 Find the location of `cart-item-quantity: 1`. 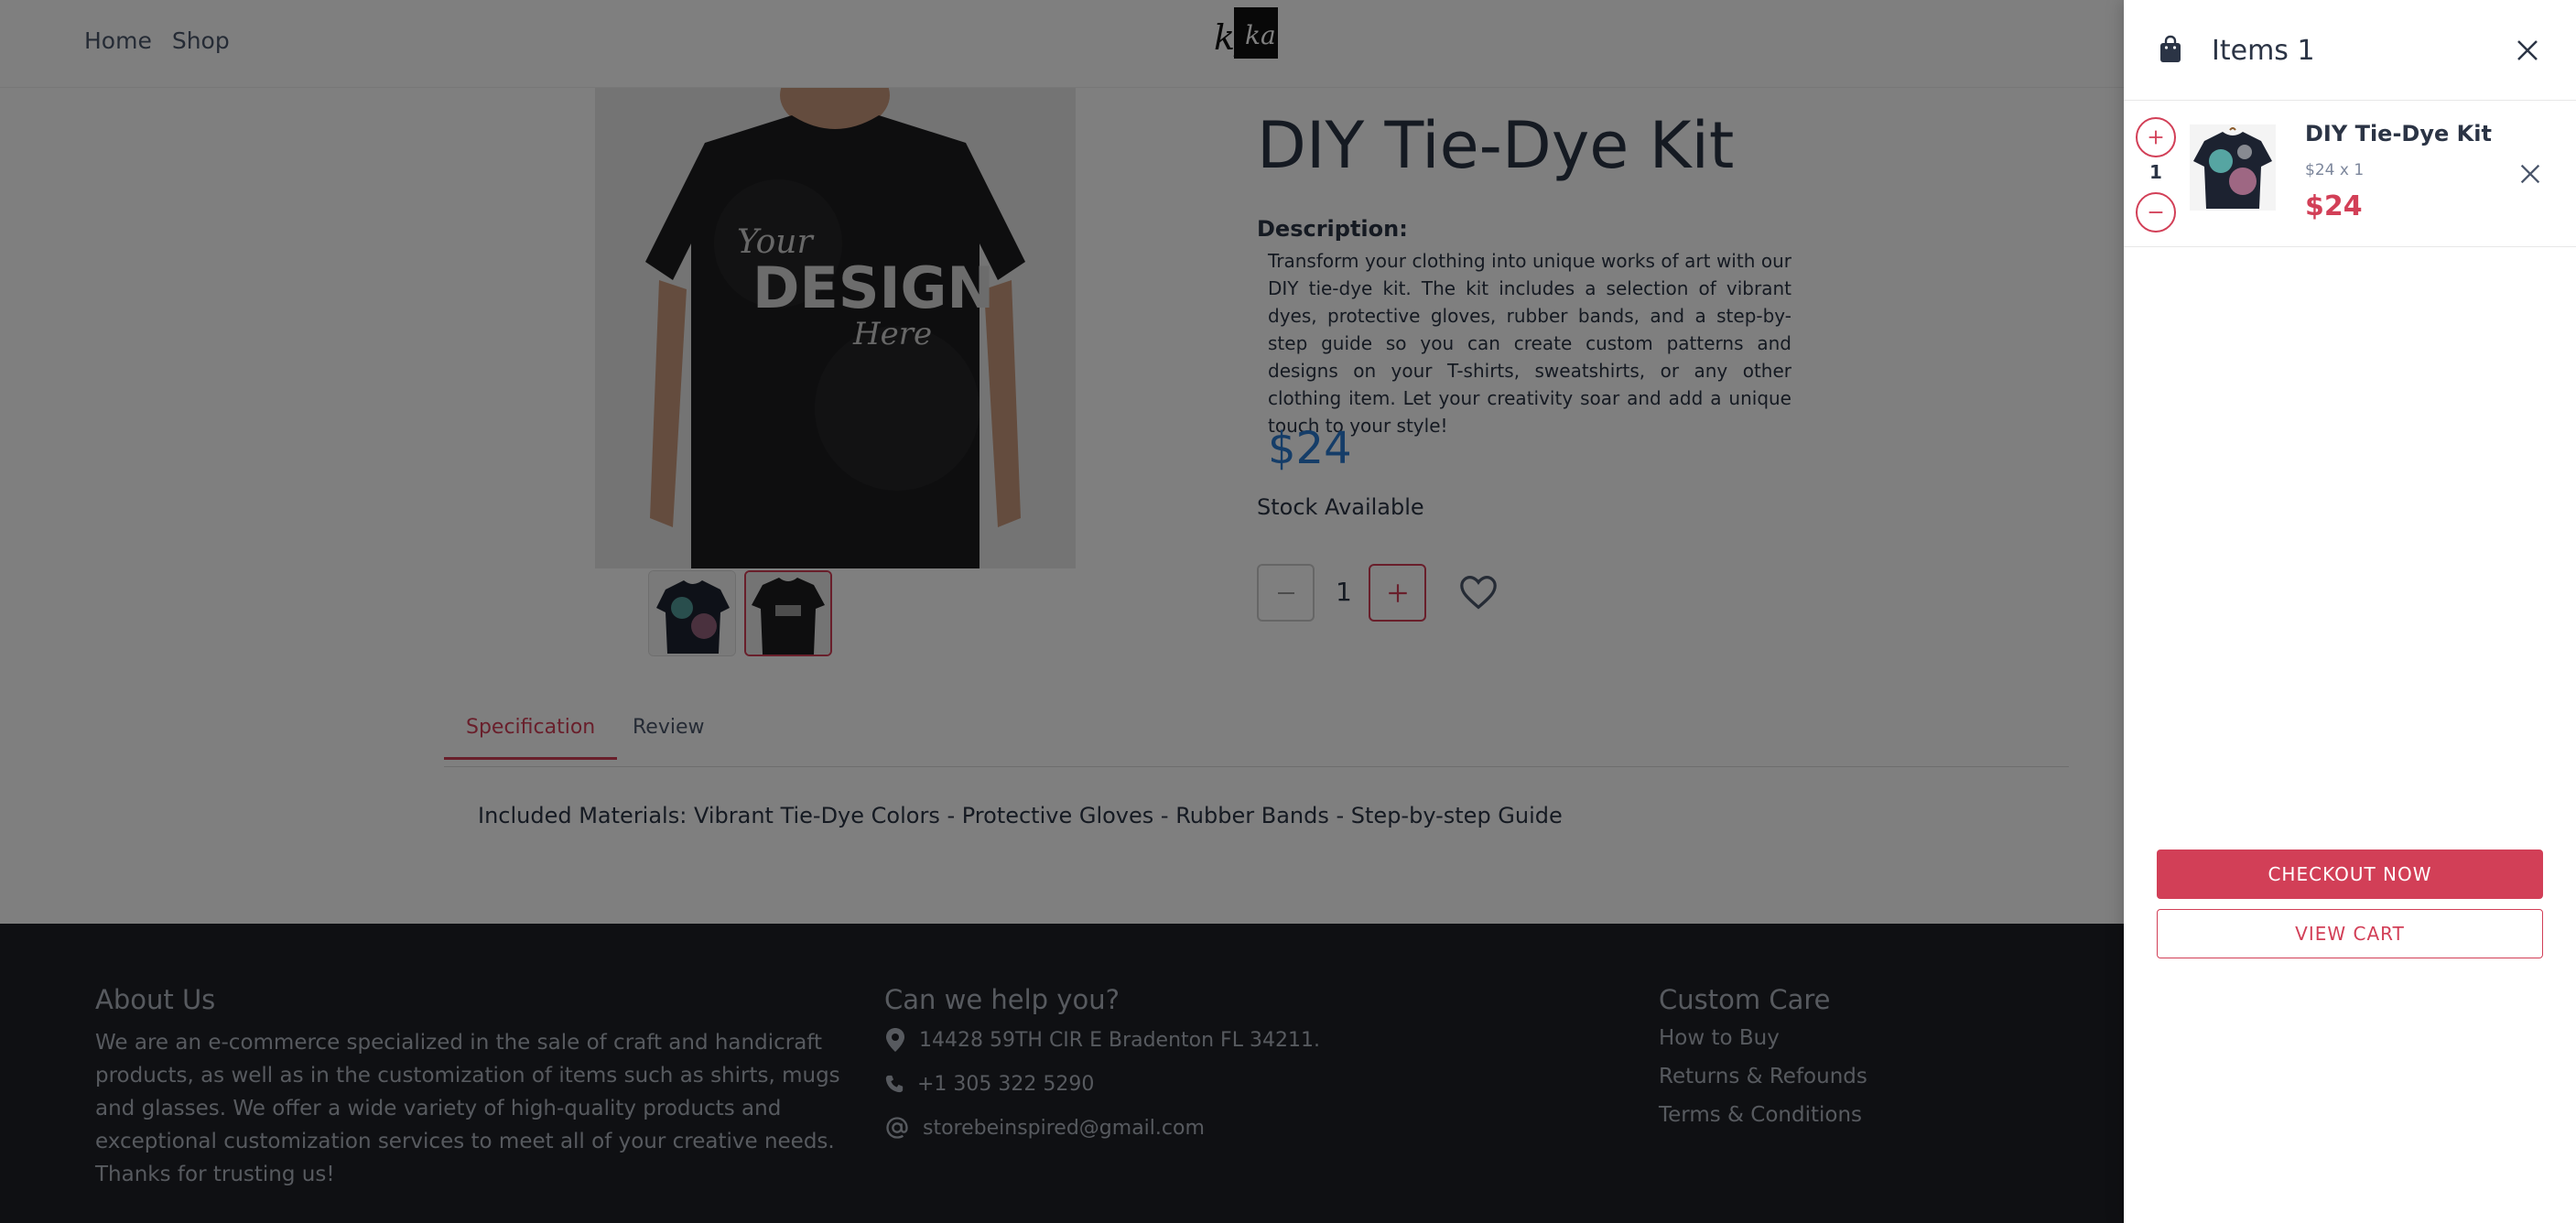

cart-item-quantity: 1 is located at coordinates (2156, 172).